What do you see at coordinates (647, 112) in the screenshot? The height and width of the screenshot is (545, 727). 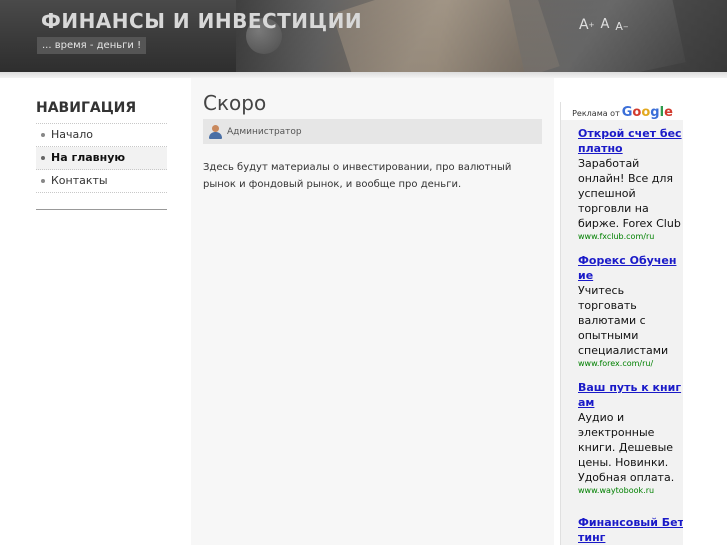 I see `google-logo-icon: Google` at bounding box center [647, 112].